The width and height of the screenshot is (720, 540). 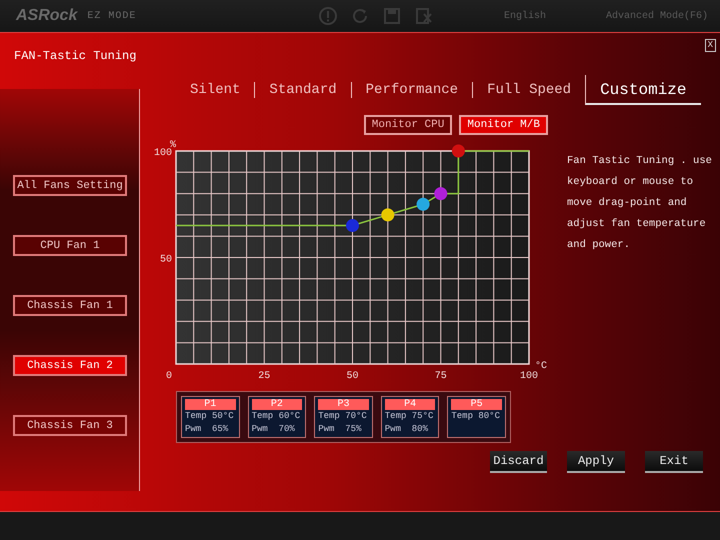 What do you see at coordinates (518, 462) in the screenshot?
I see `action-button: Discard` at bounding box center [518, 462].